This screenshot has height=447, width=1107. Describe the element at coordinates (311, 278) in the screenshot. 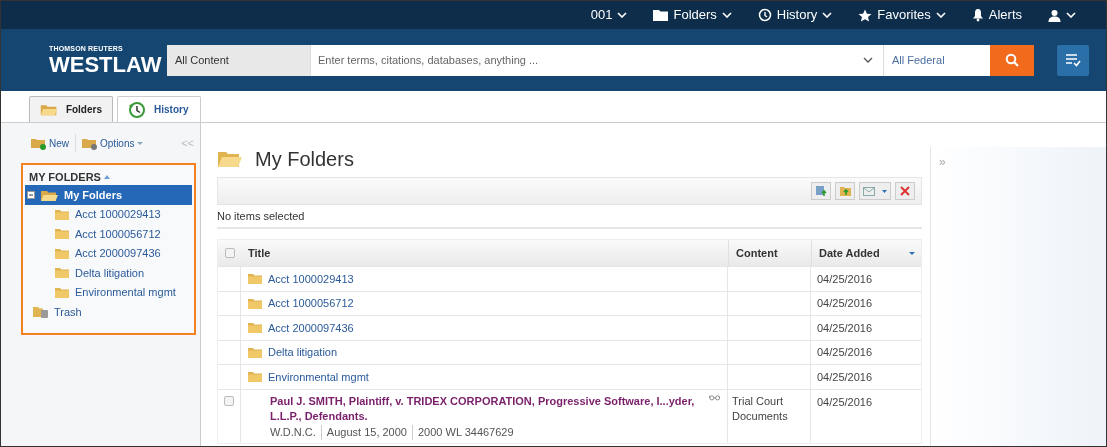

I see `folder-link: Acct 1000029413` at that location.